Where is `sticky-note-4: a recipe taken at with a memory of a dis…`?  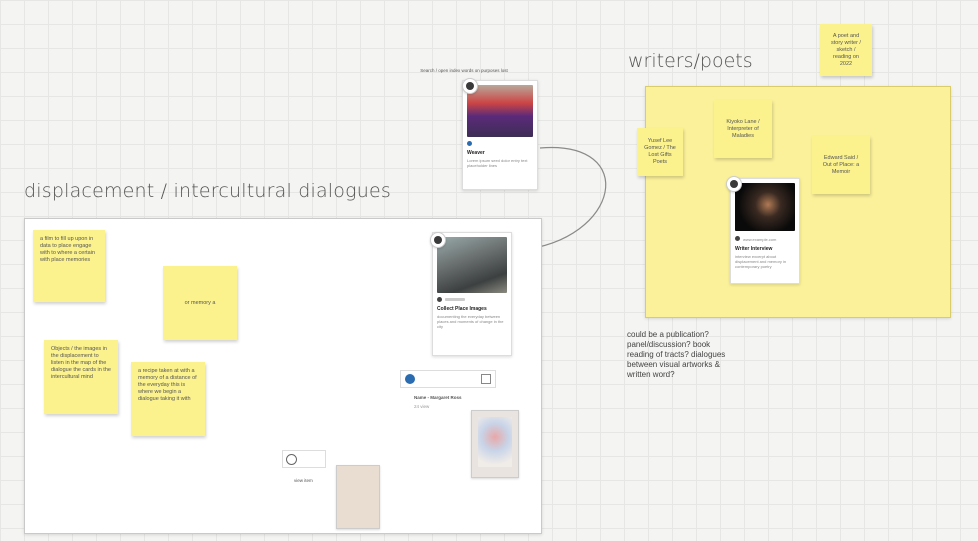
sticky-note-4: a recipe taken at with a memory of a dis… is located at coordinates (168, 399).